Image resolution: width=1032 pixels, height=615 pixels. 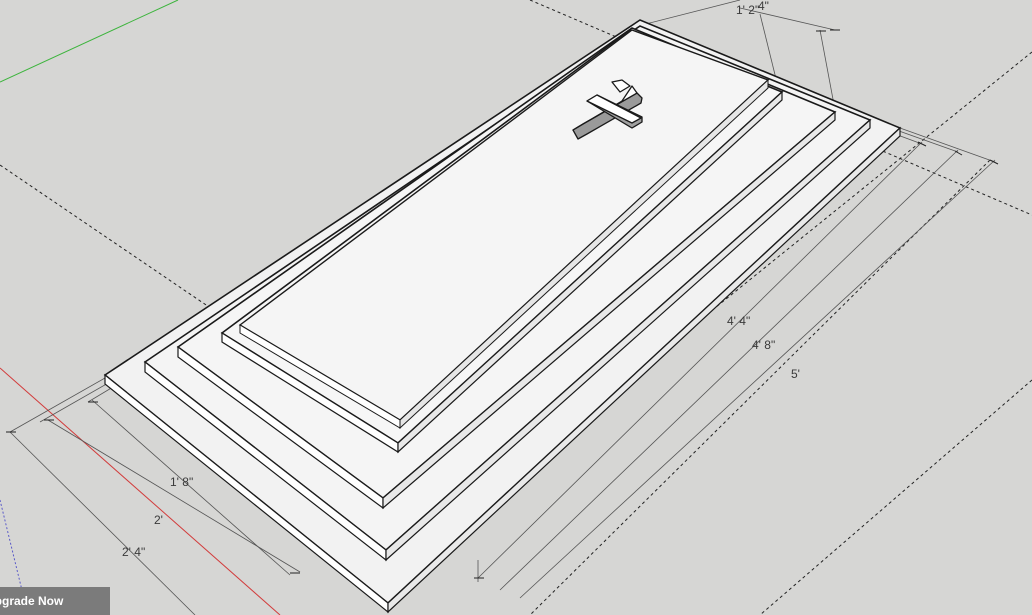 What do you see at coordinates (133, 552) in the screenshot?
I see `dim-width-2-4: 2' 4"` at bounding box center [133, 552].